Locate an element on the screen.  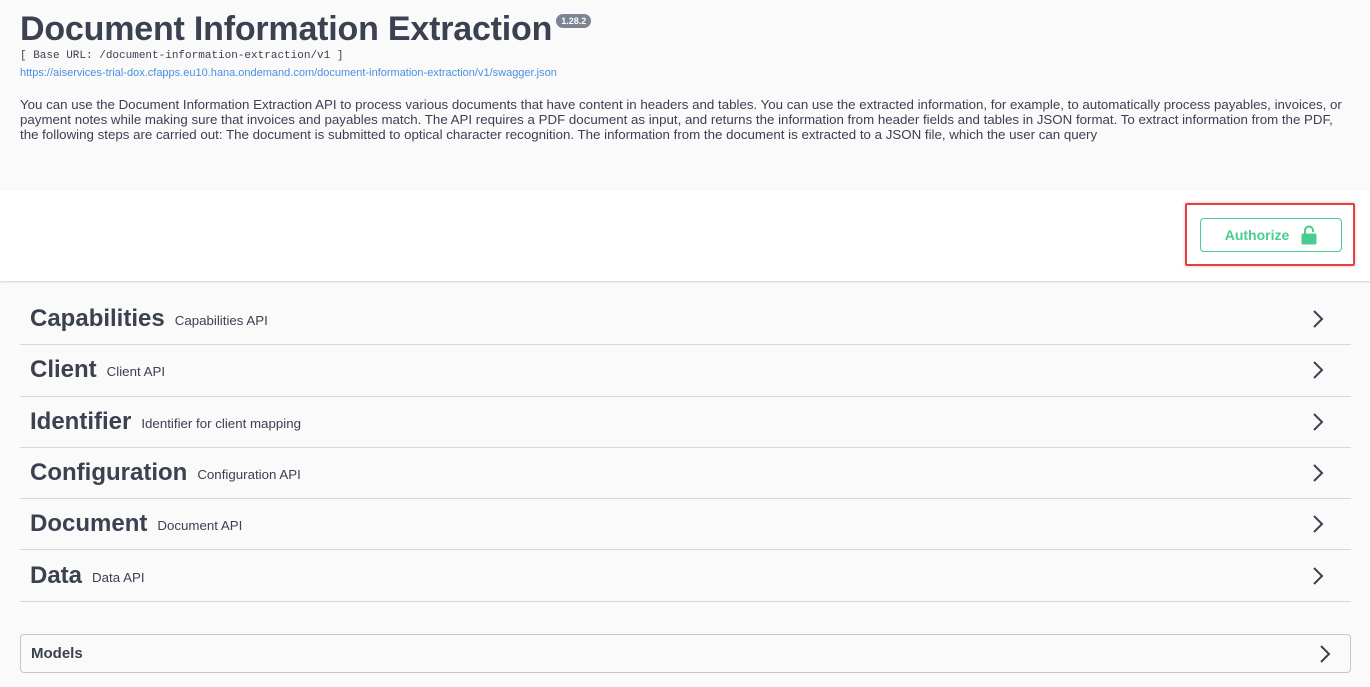
authorize-label: Authorize is located at coordinates (1257, 235).